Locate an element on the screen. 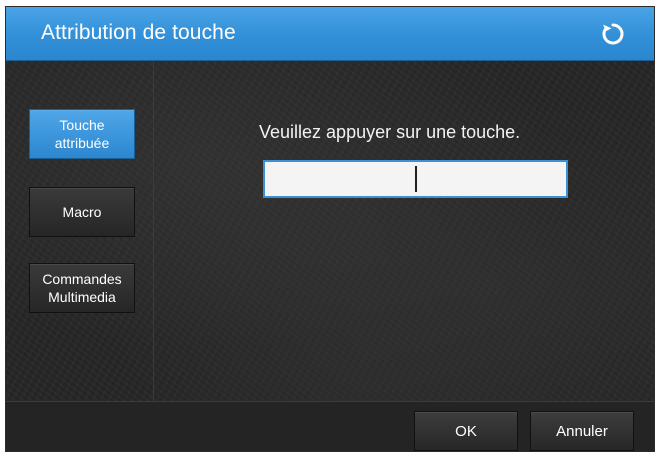 Image resolution: width=662 pixels, height=456 pixels. text-caret is located at coordinates (416, 179).